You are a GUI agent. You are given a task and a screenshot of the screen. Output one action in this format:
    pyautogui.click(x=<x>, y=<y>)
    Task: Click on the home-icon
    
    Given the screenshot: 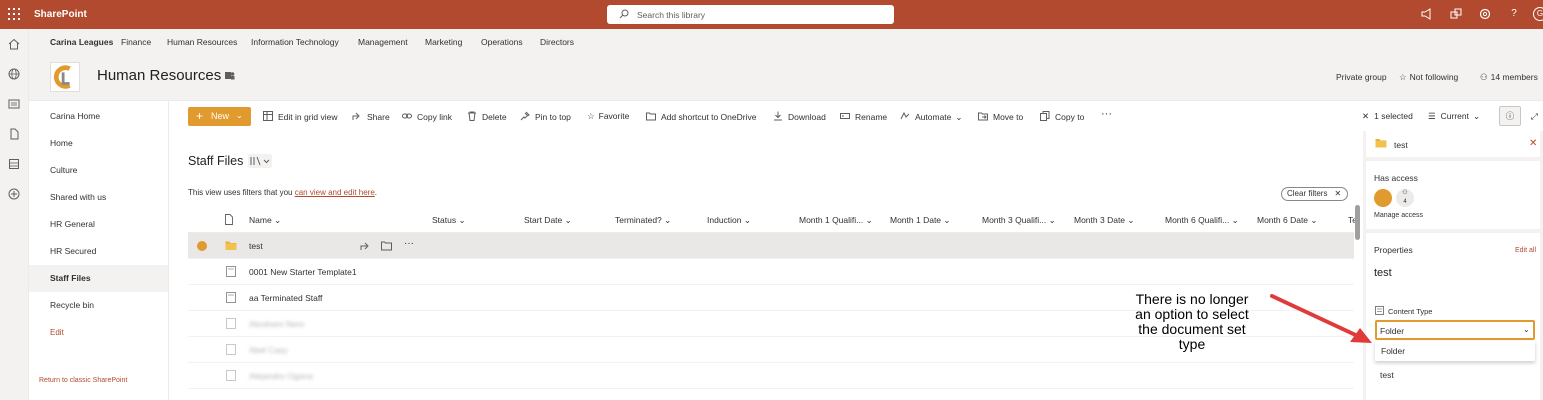 What is the action you would take?
    pyautogui.click(x=14, y=44)
    